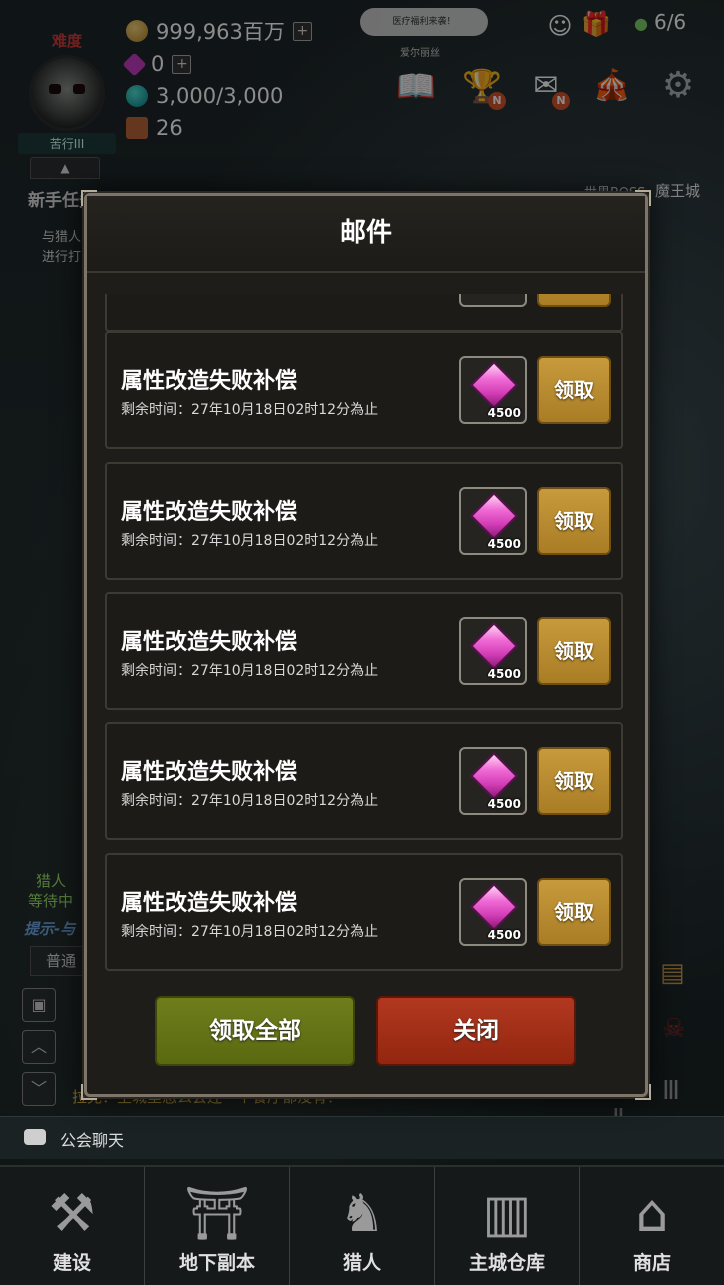 This screenshot has width=724, height=1285. Describe the element at coordinates (216, 1214) in the screenshot. I see `dungeon-gate-icon: ⛩` at that location.